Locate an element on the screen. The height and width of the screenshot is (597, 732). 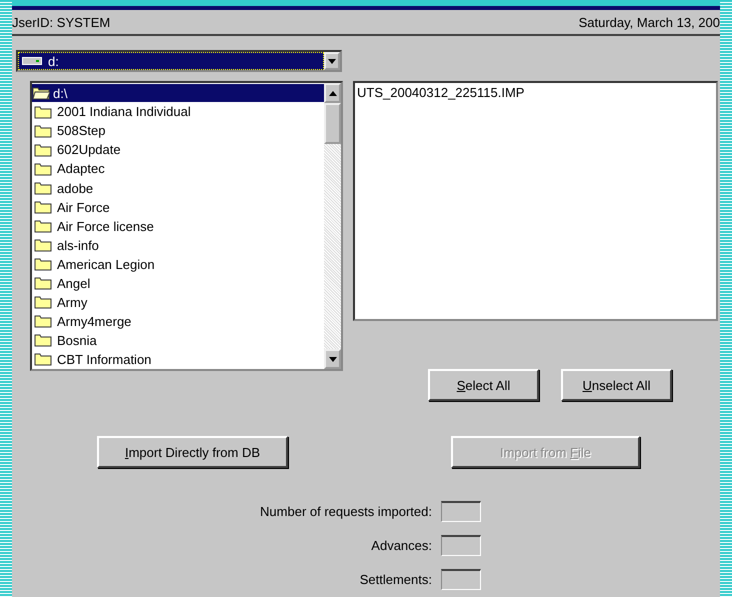
drive-icon is located at coordinates (32, 61).